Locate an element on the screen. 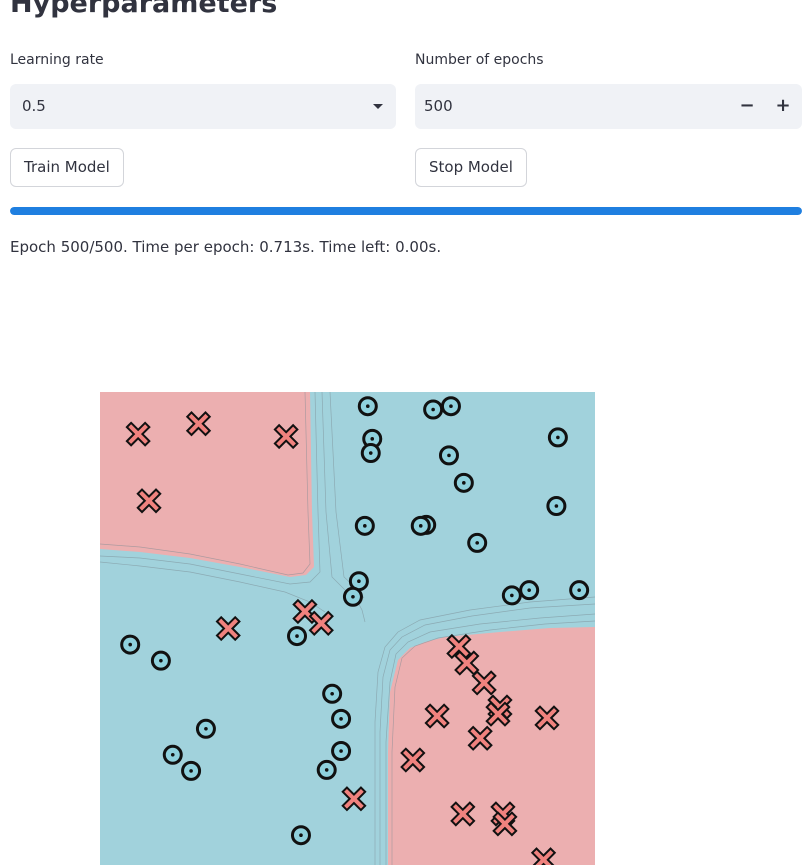 The image size is (803, 865). learning-rate-label: Learning rate is located at coordinates (57, 60).